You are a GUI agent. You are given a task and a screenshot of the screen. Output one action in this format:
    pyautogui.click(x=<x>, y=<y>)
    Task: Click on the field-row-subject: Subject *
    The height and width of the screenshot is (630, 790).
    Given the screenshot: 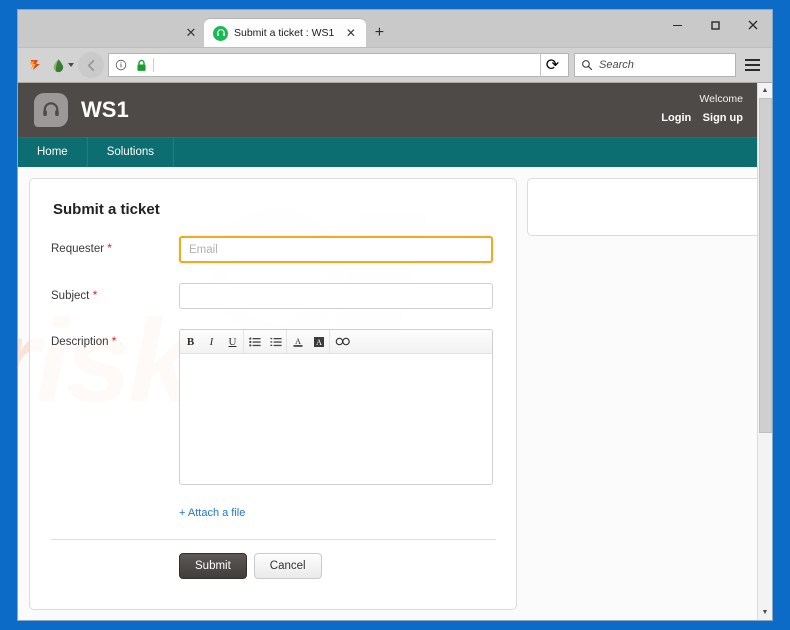 What is the action you would take?
    pyautogui.click(x=273, y=296)
    